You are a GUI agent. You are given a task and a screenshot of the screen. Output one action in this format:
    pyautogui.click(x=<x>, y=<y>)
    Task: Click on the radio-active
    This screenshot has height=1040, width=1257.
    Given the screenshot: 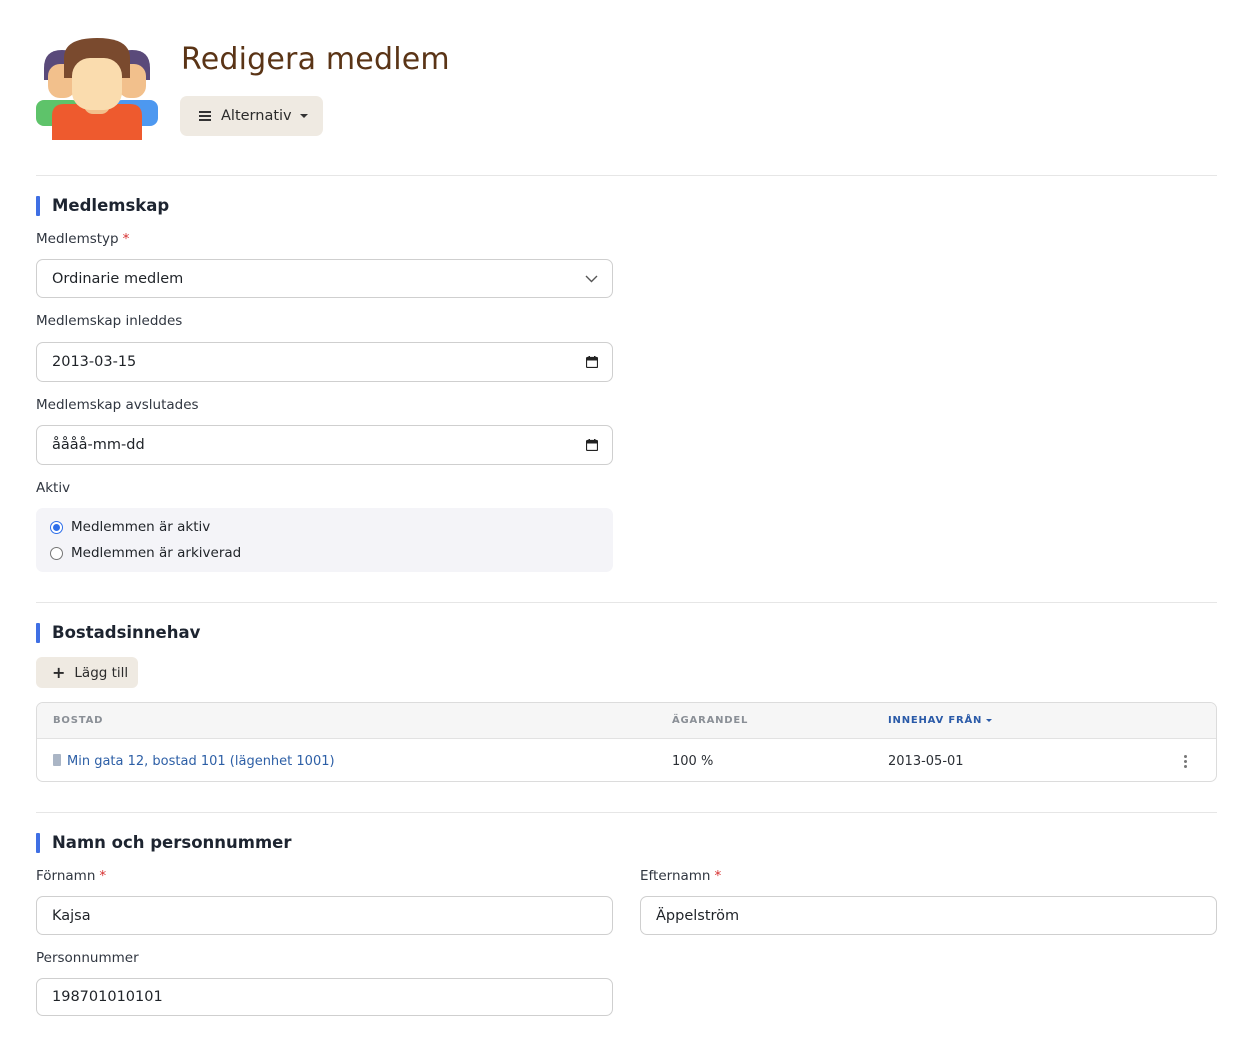 What is the action you would take?
    pyautogui.click(x=56, y=527)
    